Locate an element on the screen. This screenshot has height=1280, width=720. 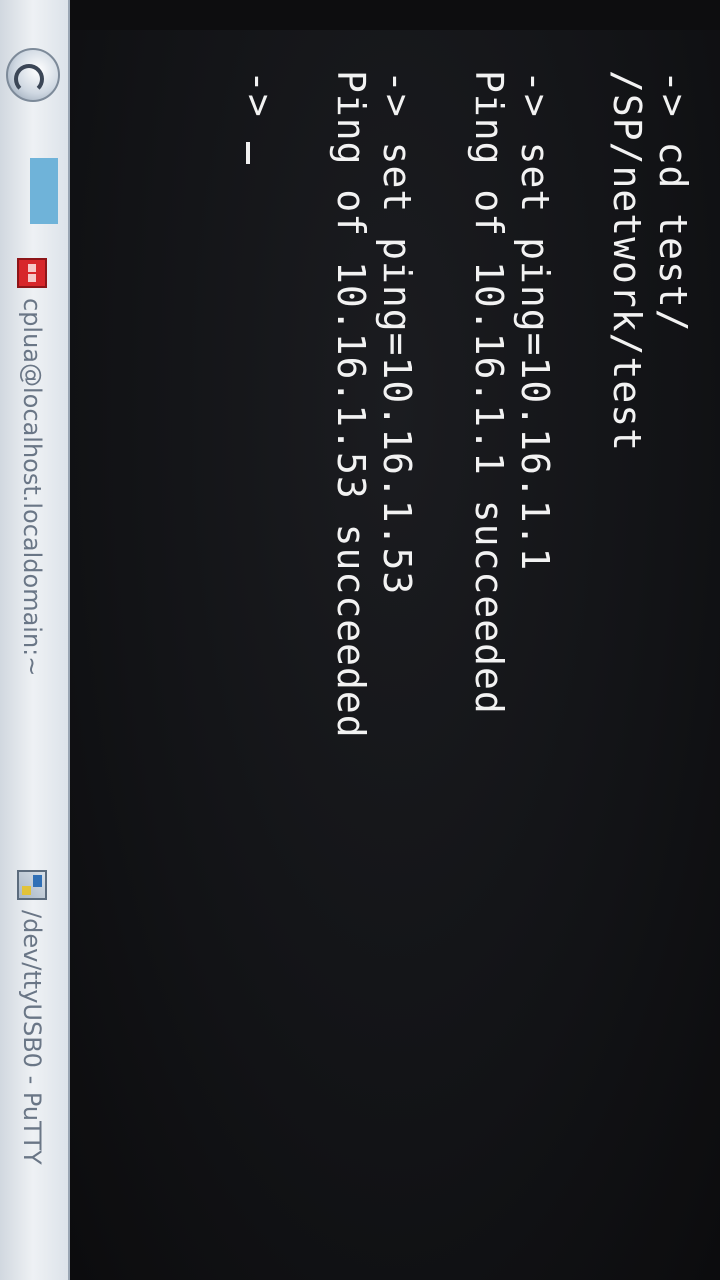
terminal-line: Ping of 10.16.1.53 succeeded is located at coordinates (351, 404).